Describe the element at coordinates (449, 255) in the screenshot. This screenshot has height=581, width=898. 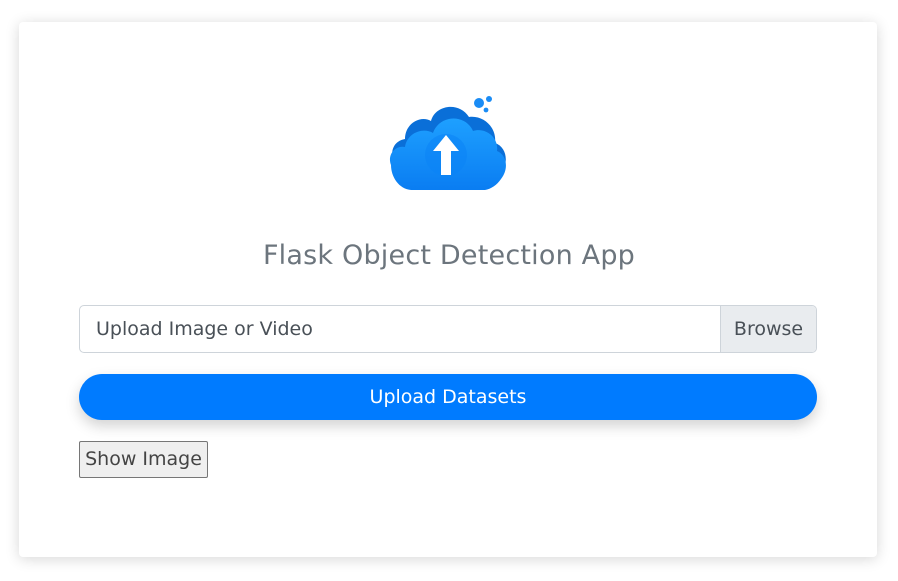
I see `page-title: Flask Object Detection App` at that location.